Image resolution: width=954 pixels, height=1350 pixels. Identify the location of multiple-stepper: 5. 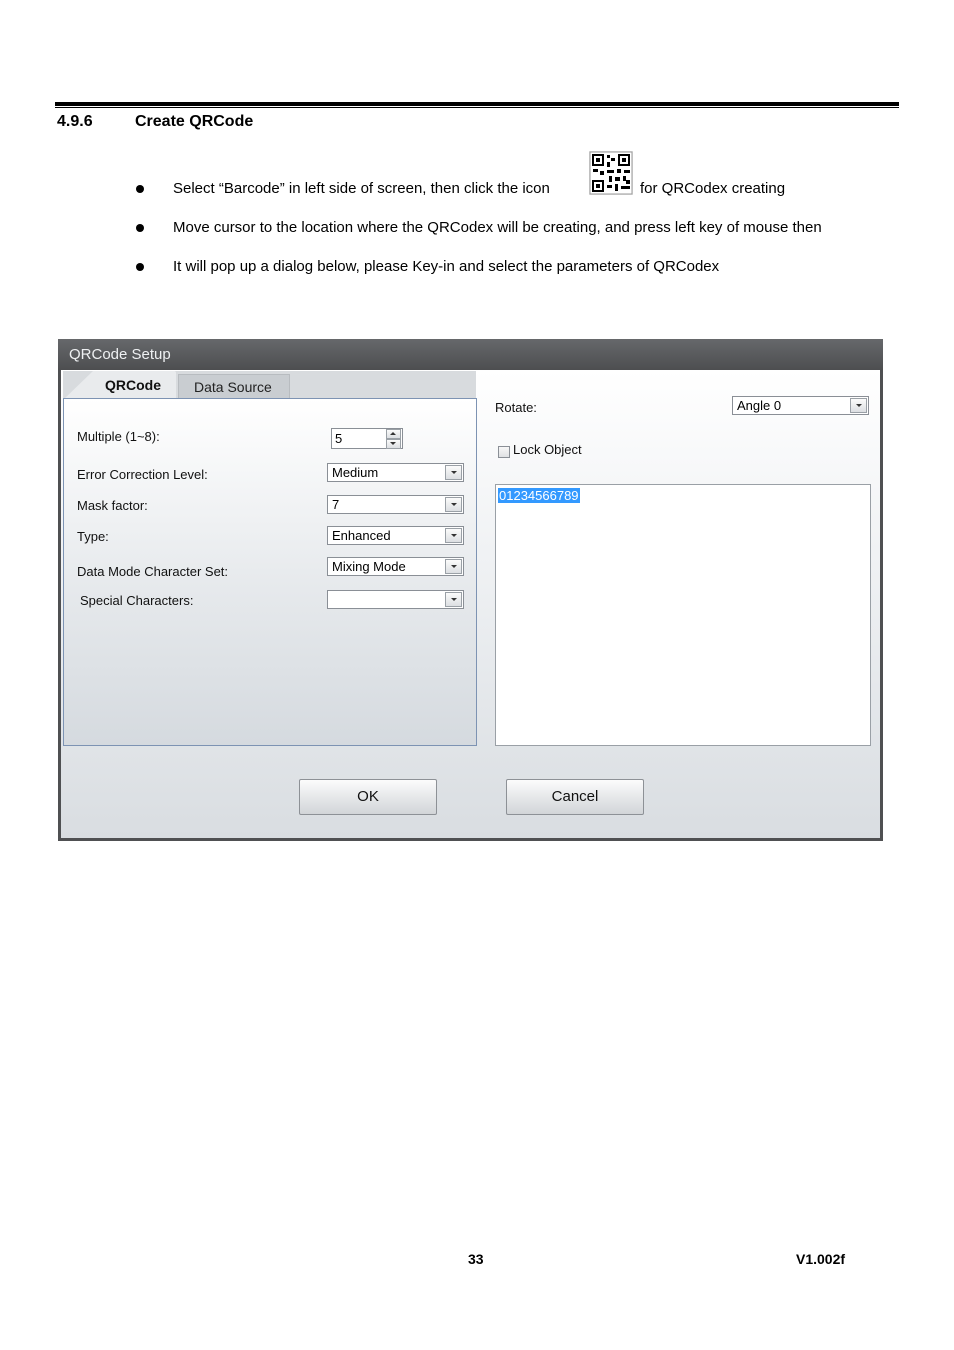
(367, 438).